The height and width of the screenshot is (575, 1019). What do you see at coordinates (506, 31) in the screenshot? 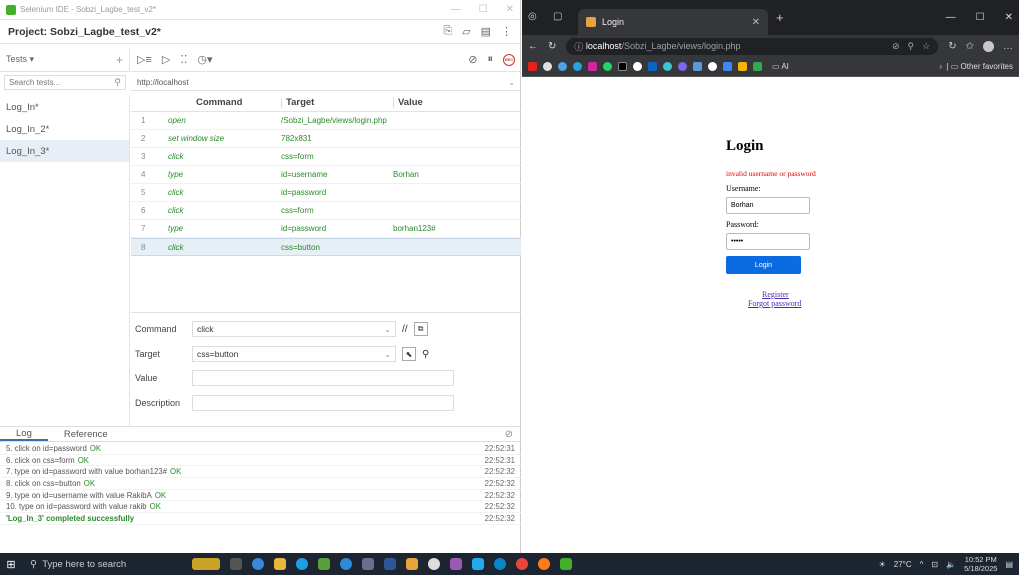
I see `more-menu-icon: ⋮` at bounding box center [506, 31].